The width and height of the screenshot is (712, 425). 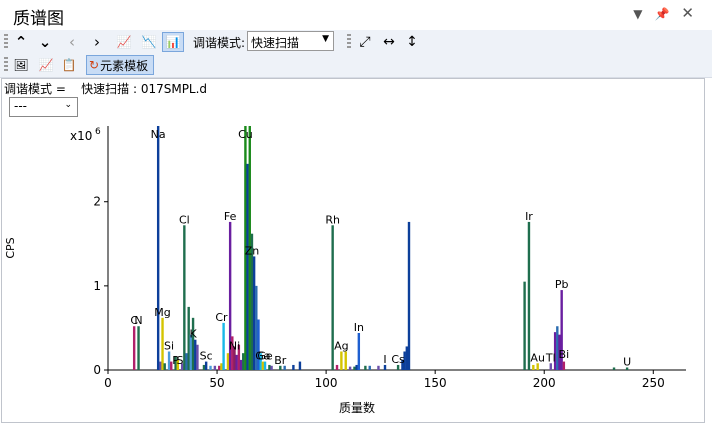 I want to click on element-label: Si, so click(x=169, y=345).